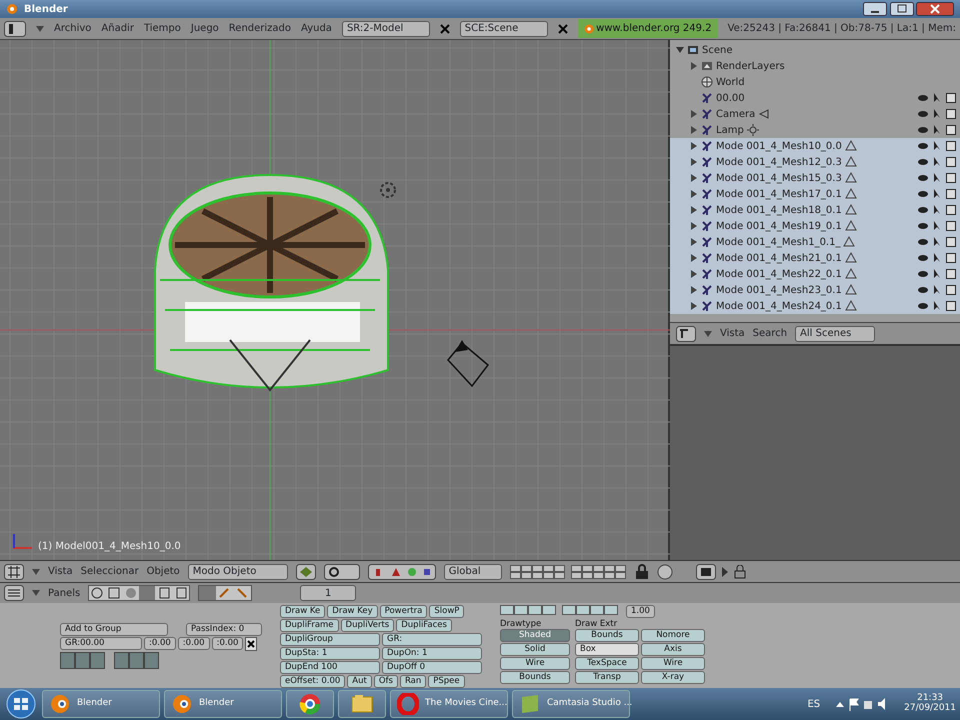 This screenshot has width=960, height=720. Describe the element at coordinates (779, 178) in the screenshot. I see `outliner-label: Mode 001_4_Mesh15_0.3` at that location.